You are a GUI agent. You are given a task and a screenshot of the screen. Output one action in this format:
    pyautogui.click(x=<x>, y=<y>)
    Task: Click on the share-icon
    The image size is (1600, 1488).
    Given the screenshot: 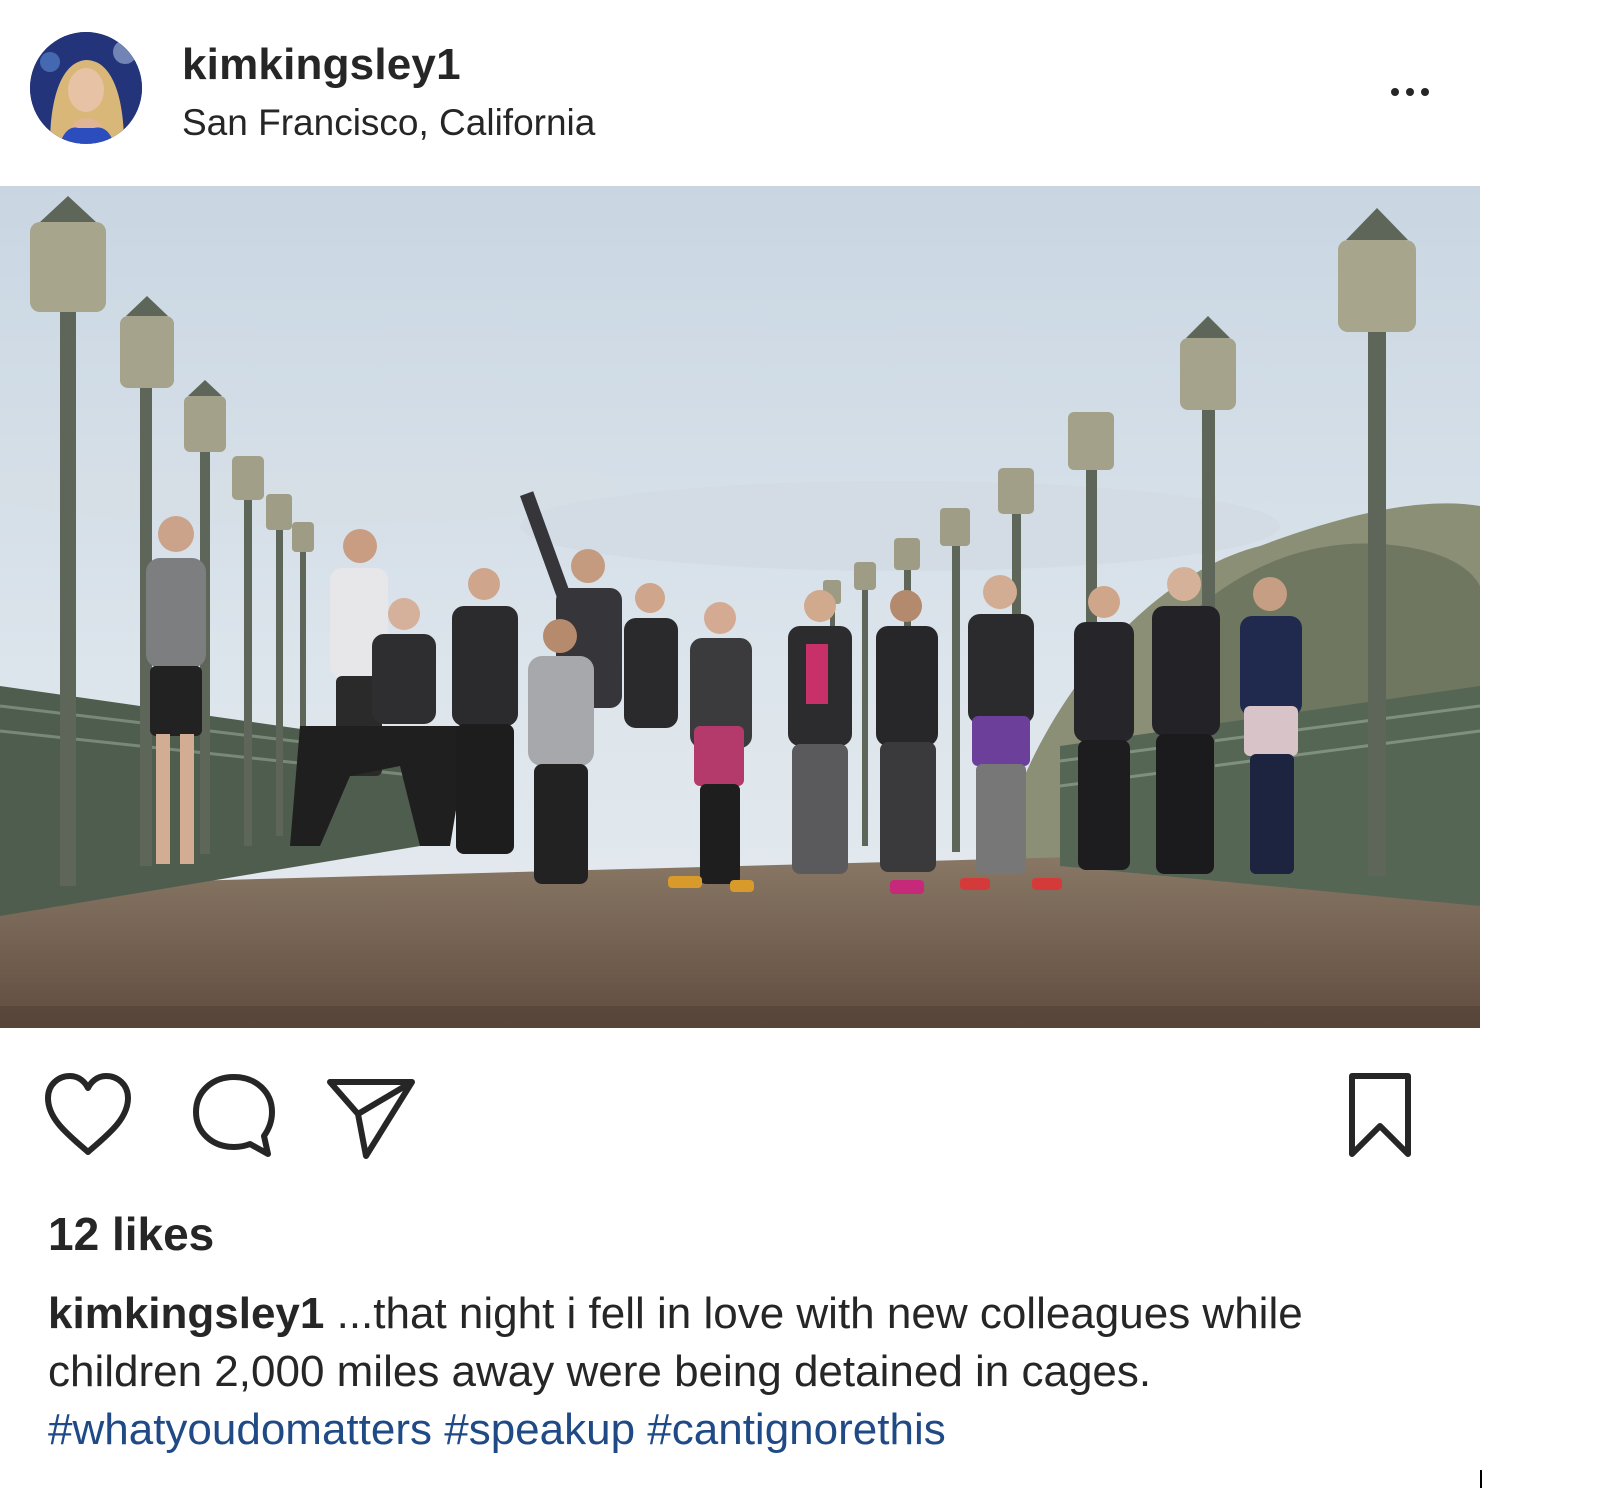 What is the action you would take?
    pyautogui.click(x=371, y=1119)
    